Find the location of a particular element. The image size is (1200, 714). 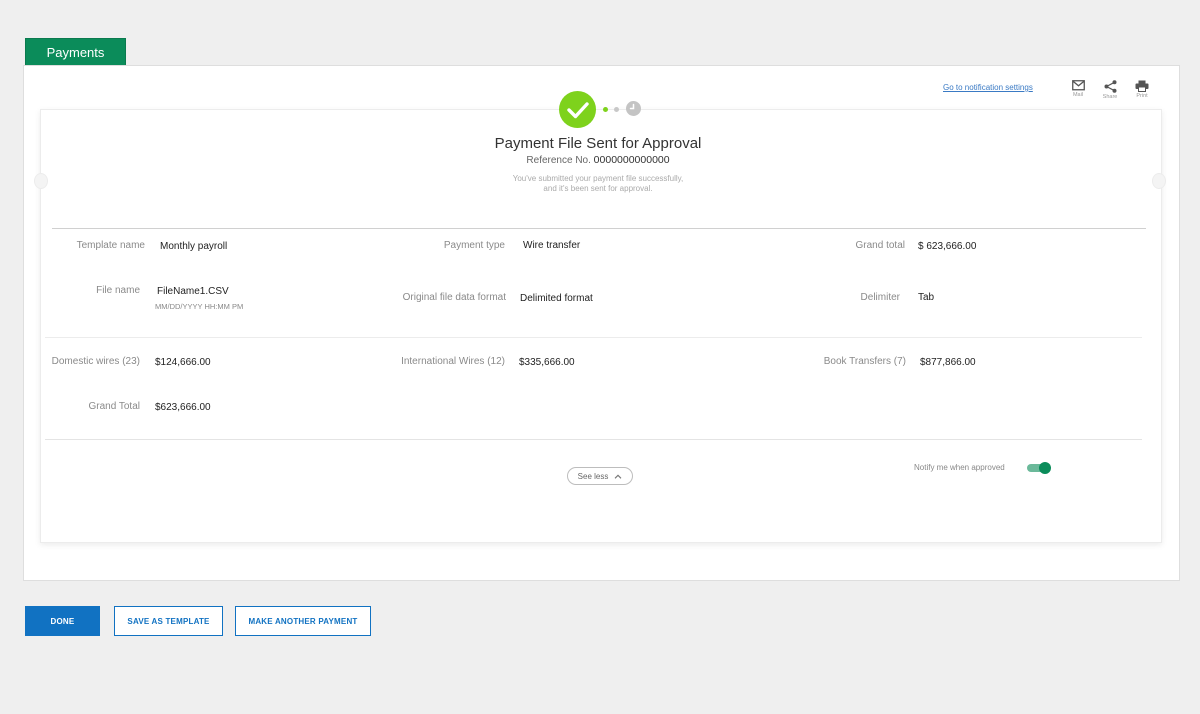

delimiter-value: Tab is located at coordinates (926, 297).